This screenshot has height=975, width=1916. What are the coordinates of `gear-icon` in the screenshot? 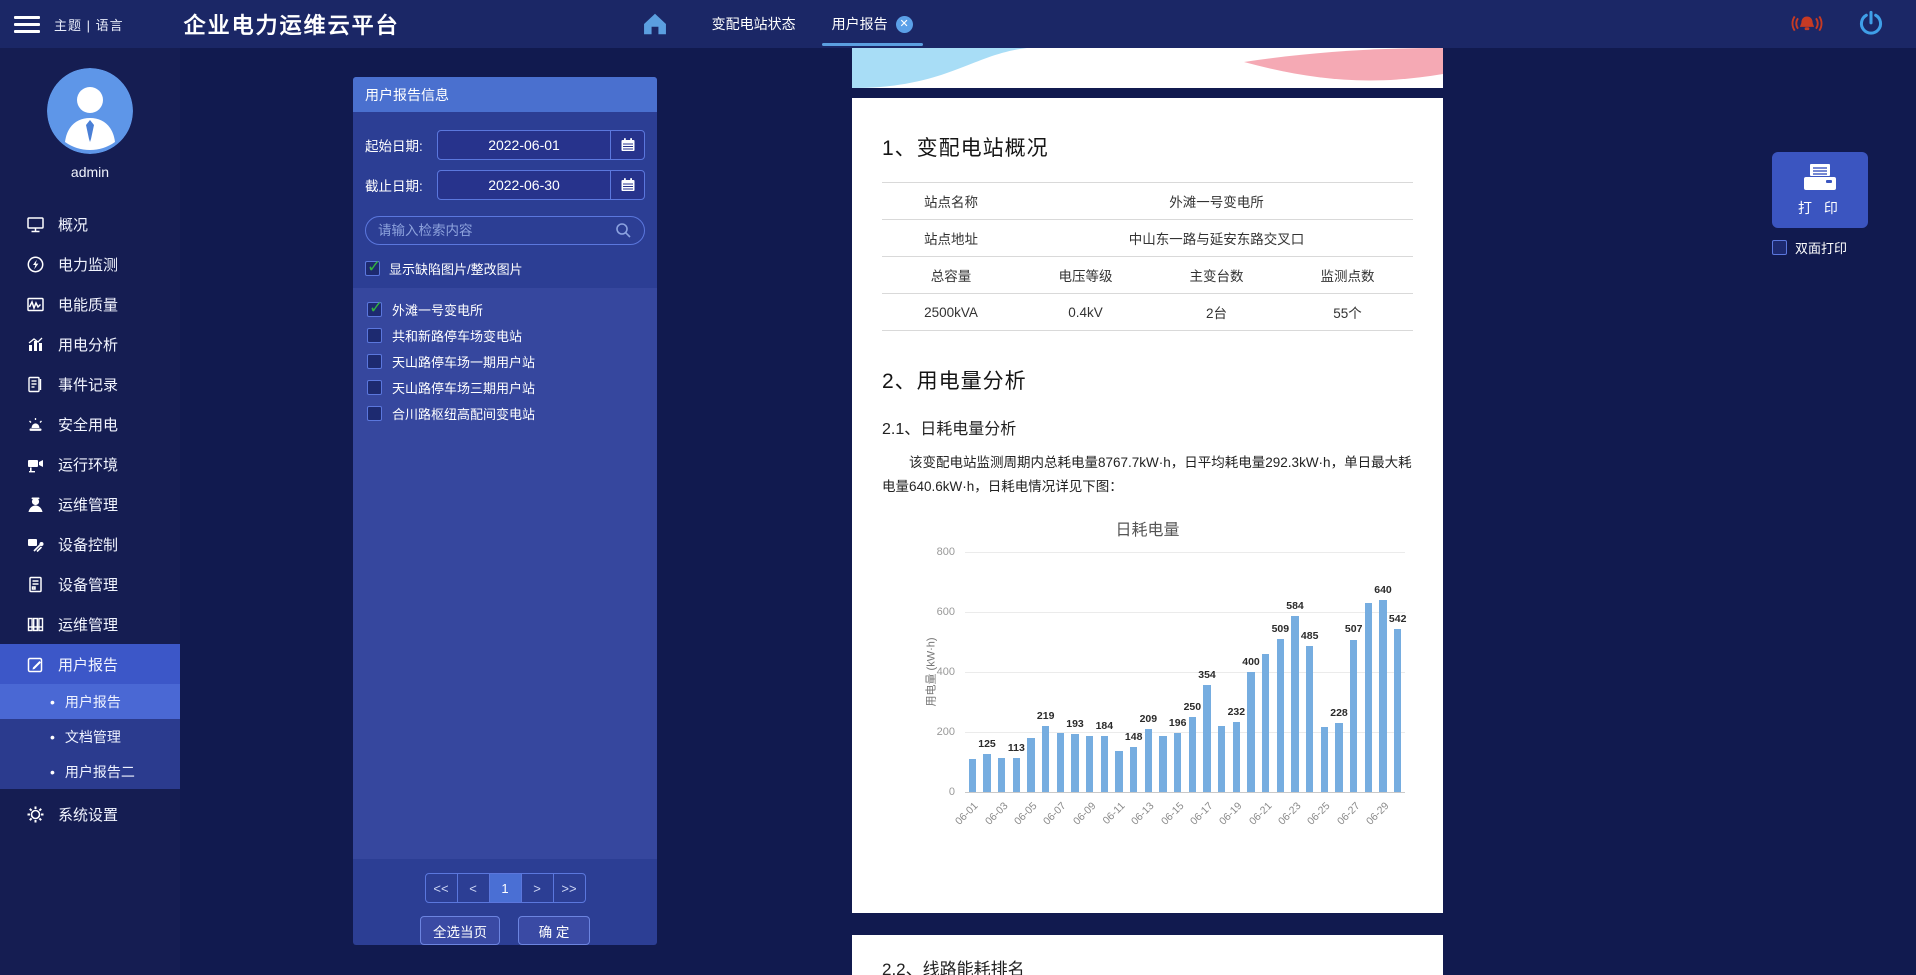 It's located at (35, 814).